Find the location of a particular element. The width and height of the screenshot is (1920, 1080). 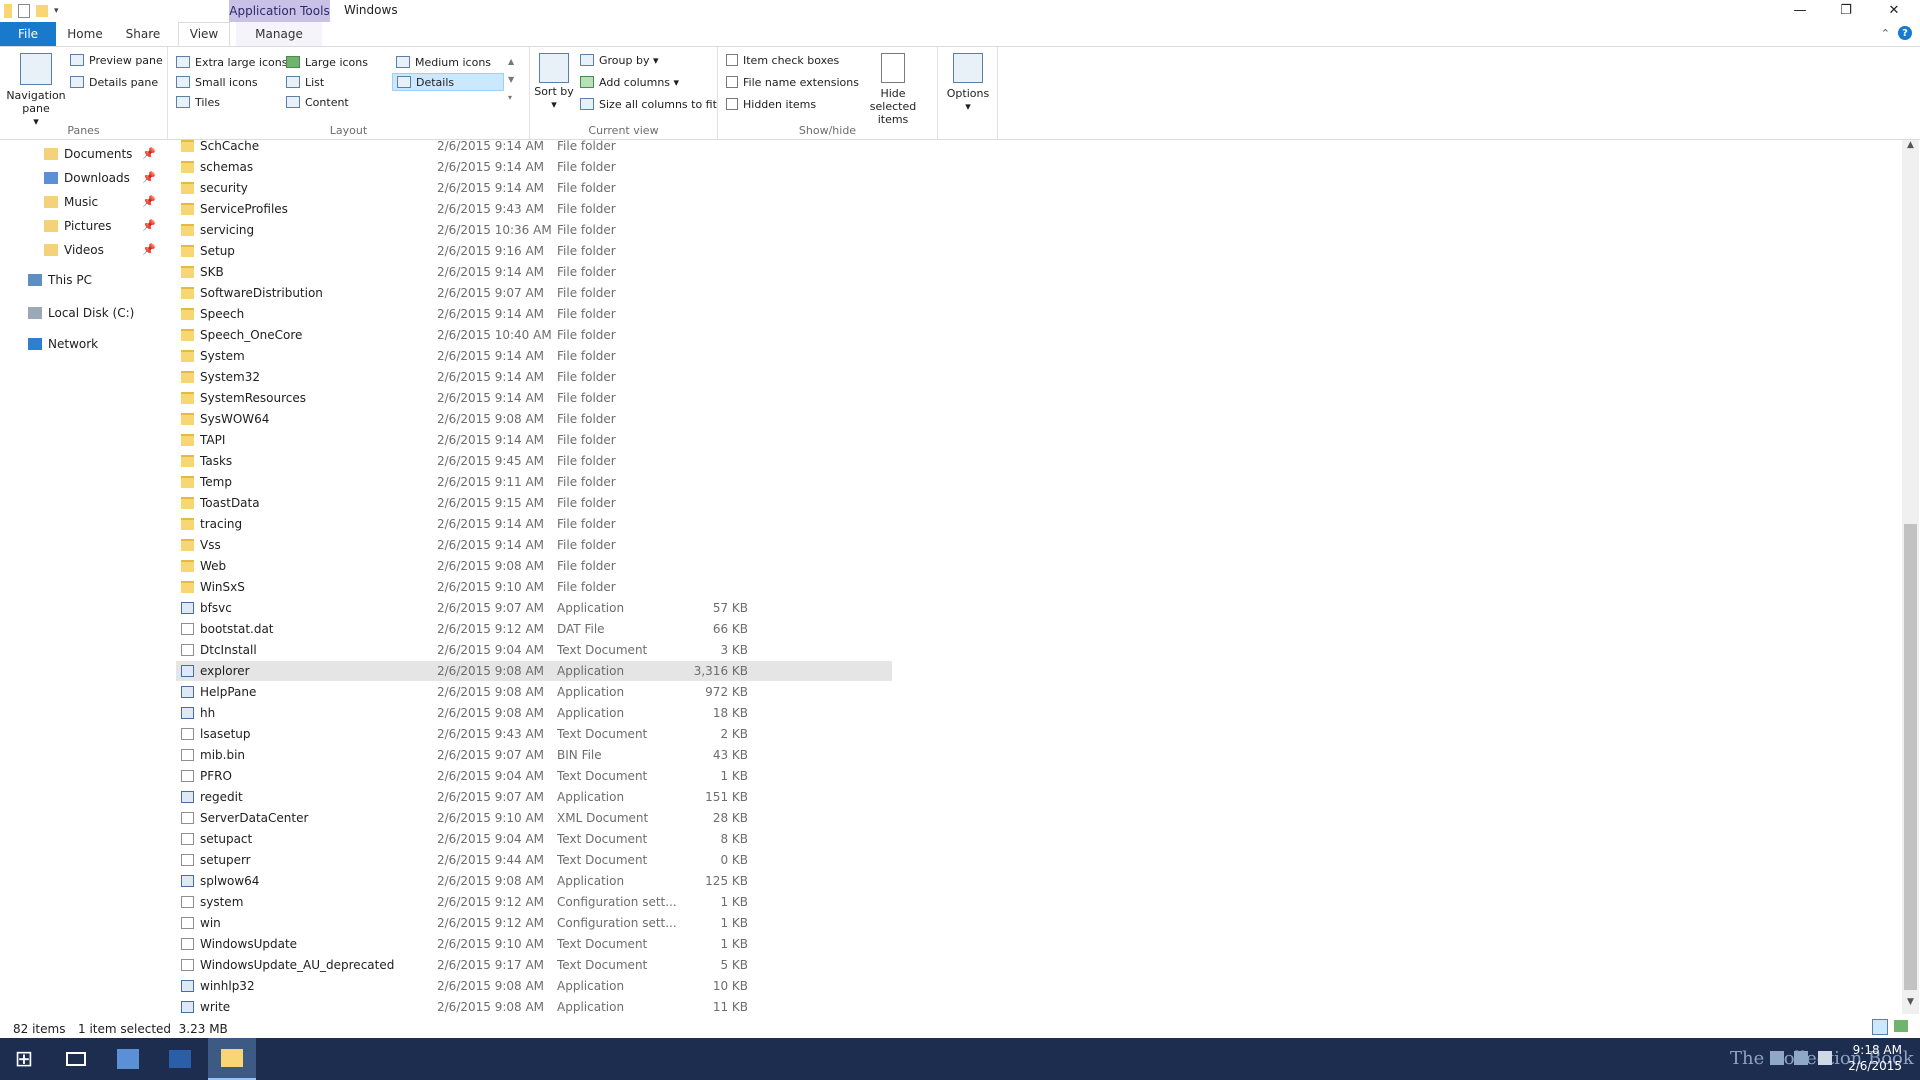

tab-share: Share is located at coordinates (143, 34).